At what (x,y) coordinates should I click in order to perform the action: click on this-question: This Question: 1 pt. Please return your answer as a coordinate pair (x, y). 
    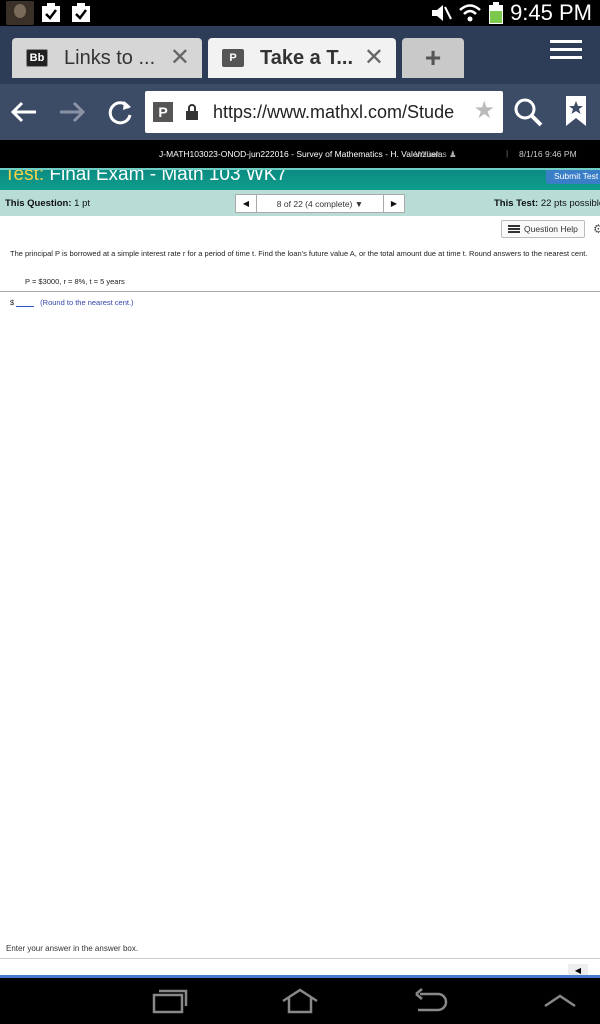
    Looking at the image, I should click on (47, 203).